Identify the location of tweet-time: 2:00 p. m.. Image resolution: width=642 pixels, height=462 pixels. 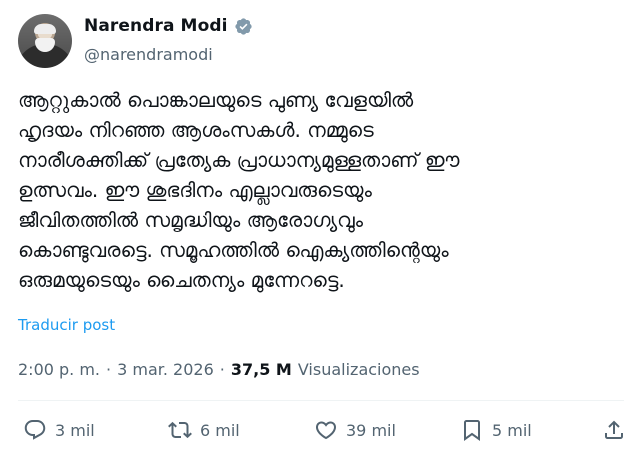
(59, 369).